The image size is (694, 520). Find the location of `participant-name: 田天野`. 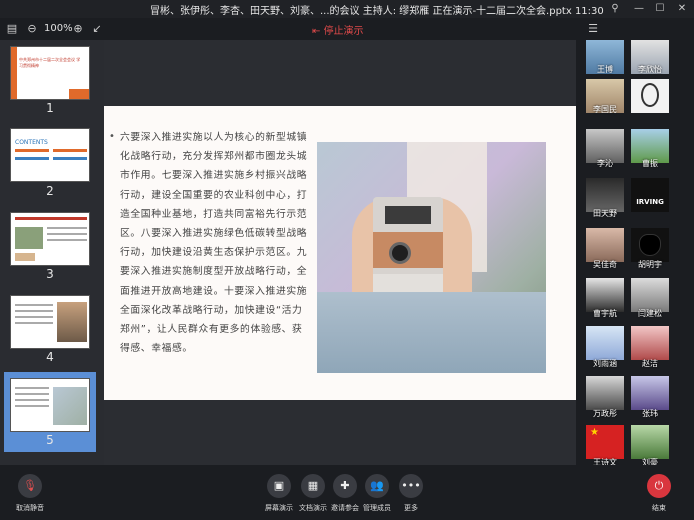

participant-name: 田天野 is located at coordinates (605, 213).